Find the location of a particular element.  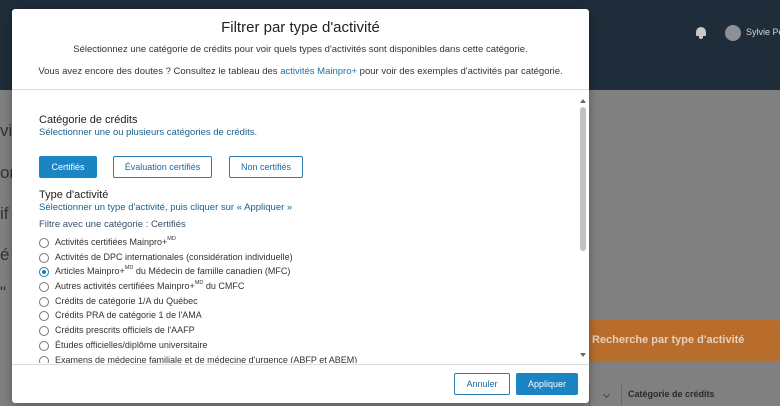

category-certified-assessment-button: Évaluation certifiés is located at coordinates (162, 167).